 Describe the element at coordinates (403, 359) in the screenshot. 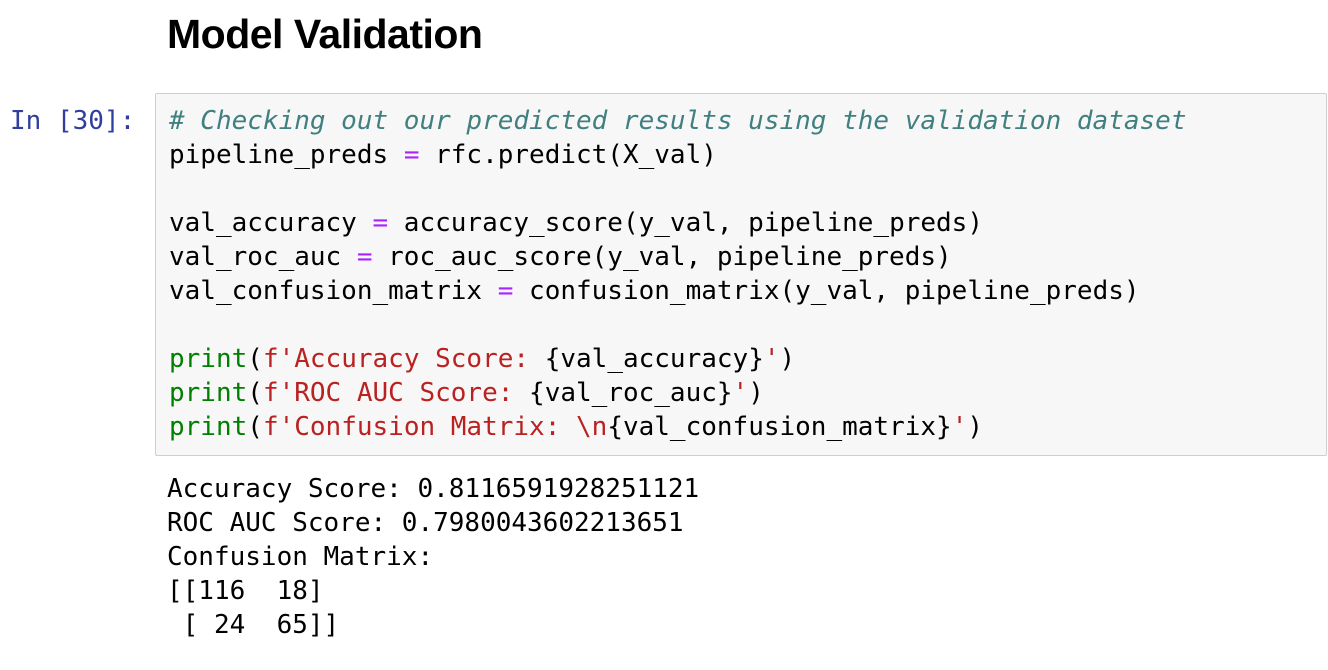

I see `code-token: f'Accuracy Score:` at that location.